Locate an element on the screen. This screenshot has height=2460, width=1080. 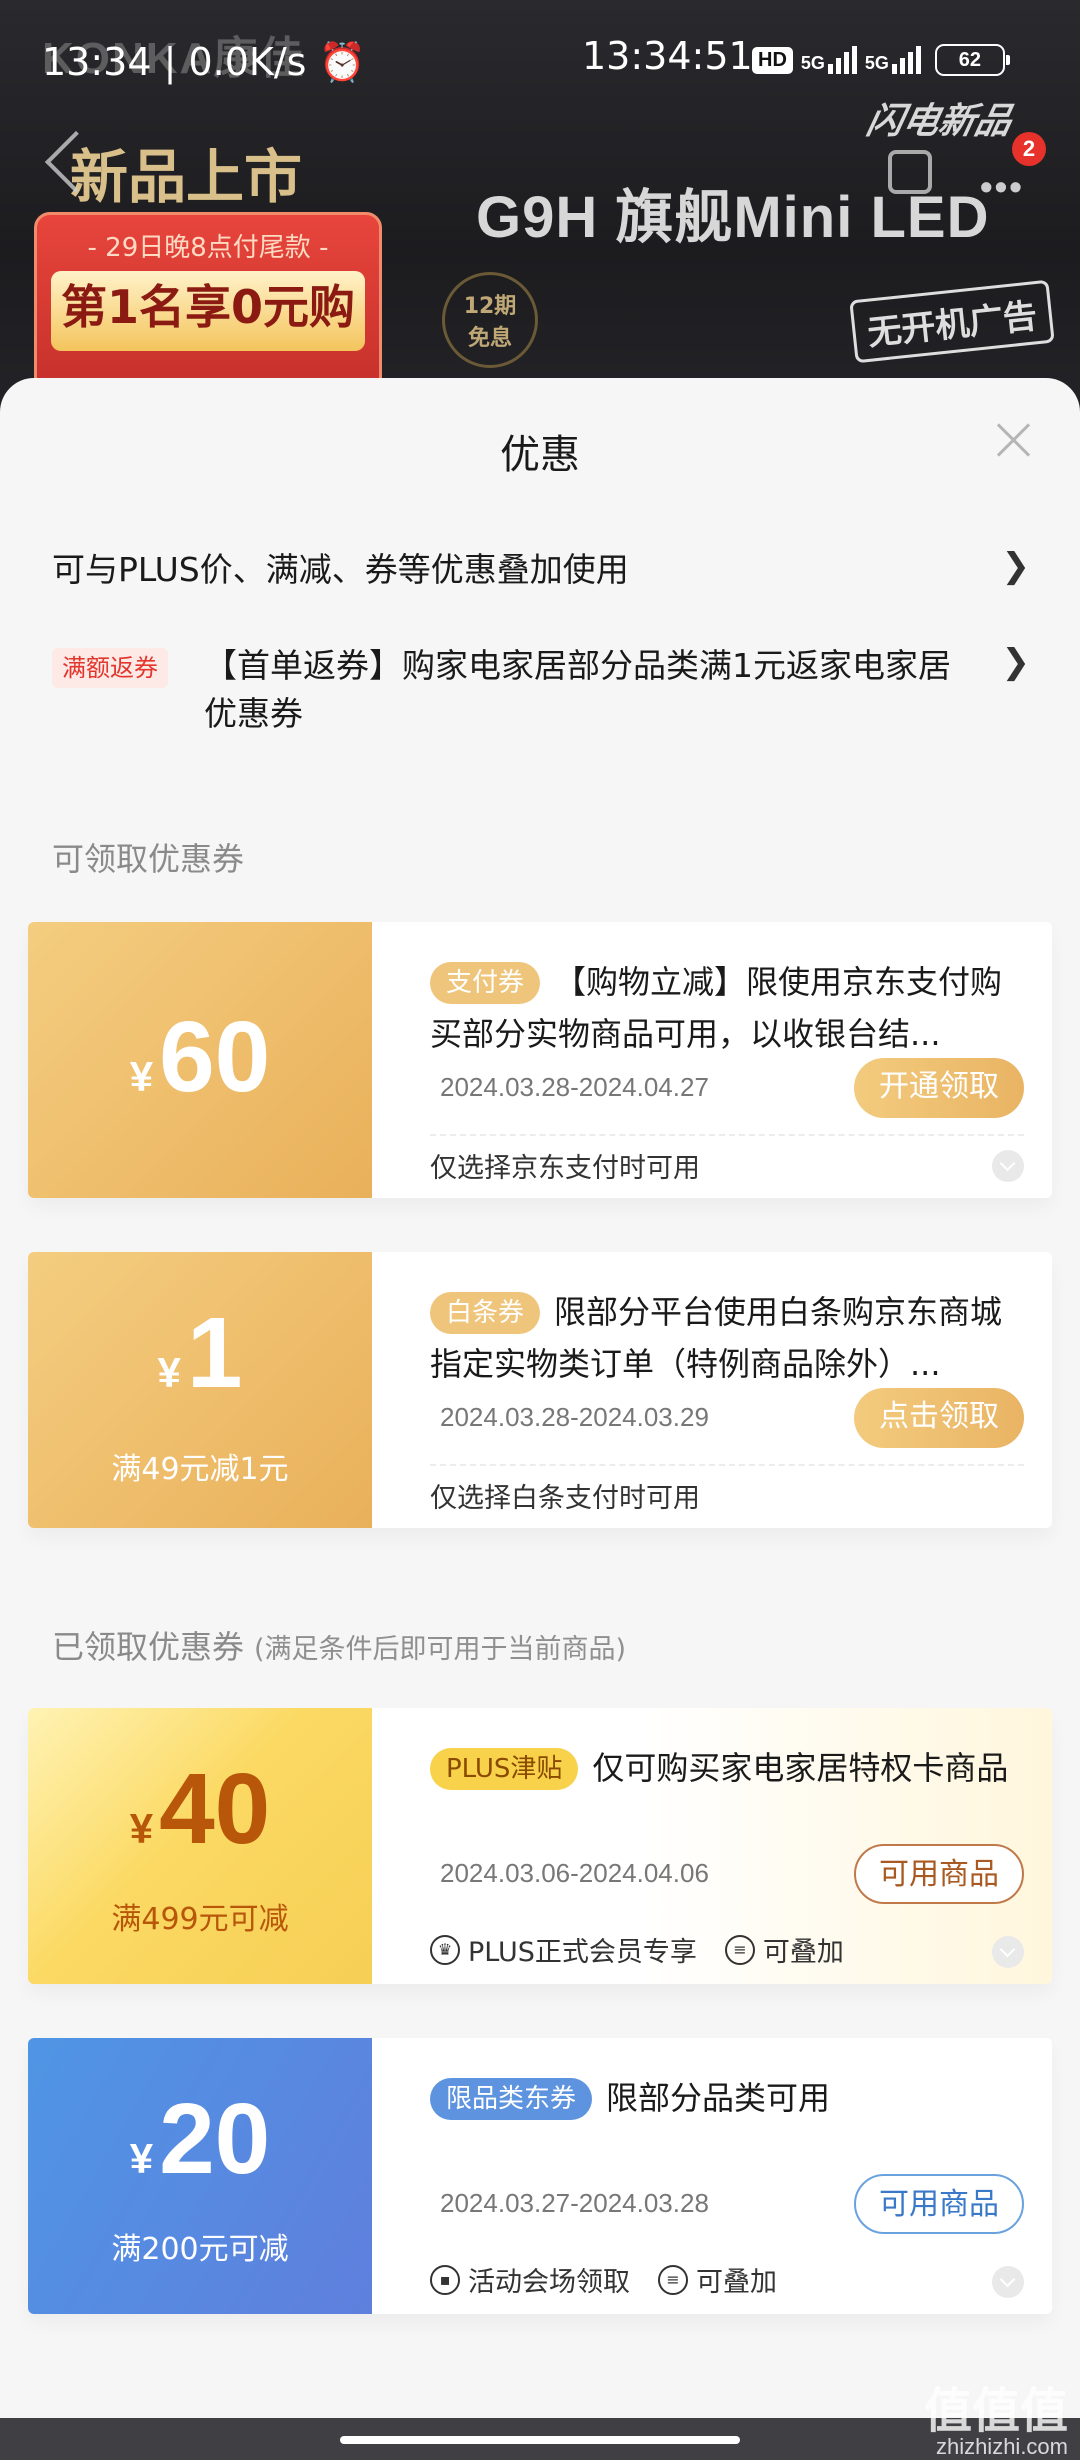
coupon-note: 仅选择京东支付时可用 is located at coordinates (565, 1168).